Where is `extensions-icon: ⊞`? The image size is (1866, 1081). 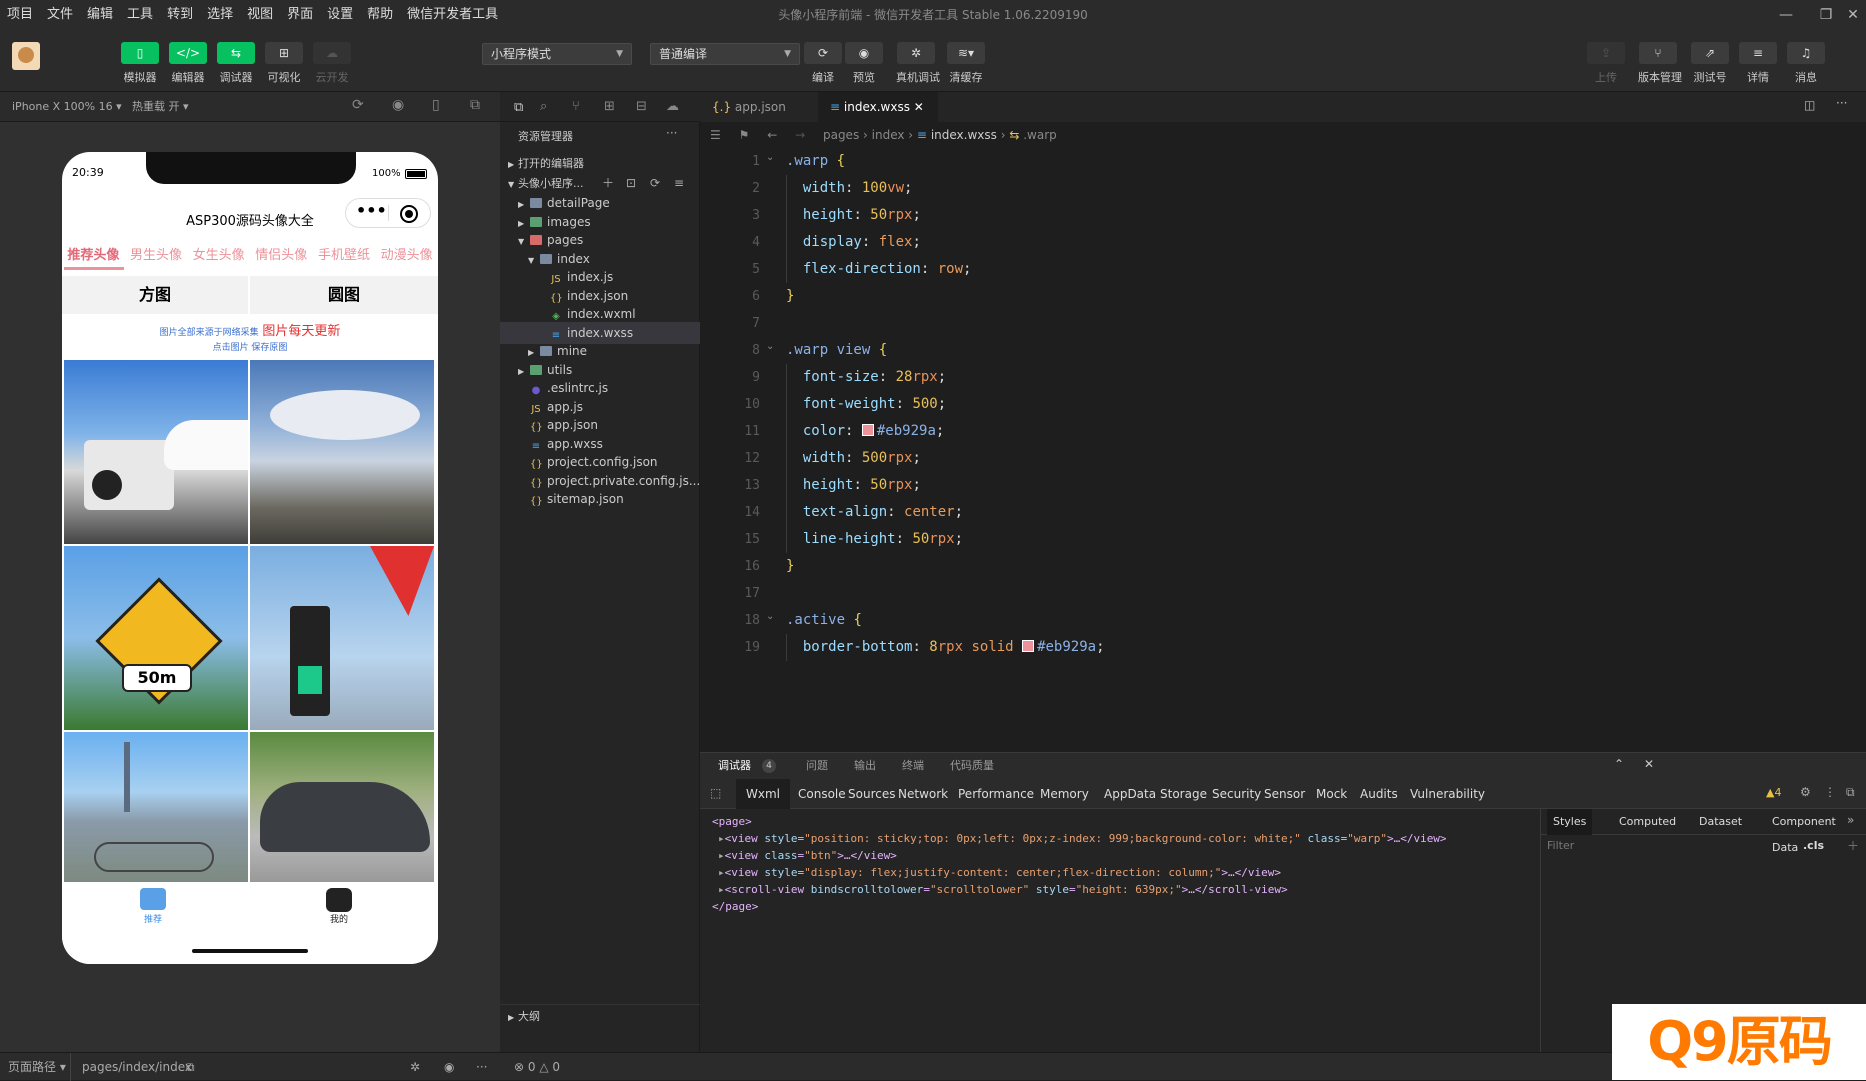 extensions-icon: ⊞ is located at coordinates (609, 106).